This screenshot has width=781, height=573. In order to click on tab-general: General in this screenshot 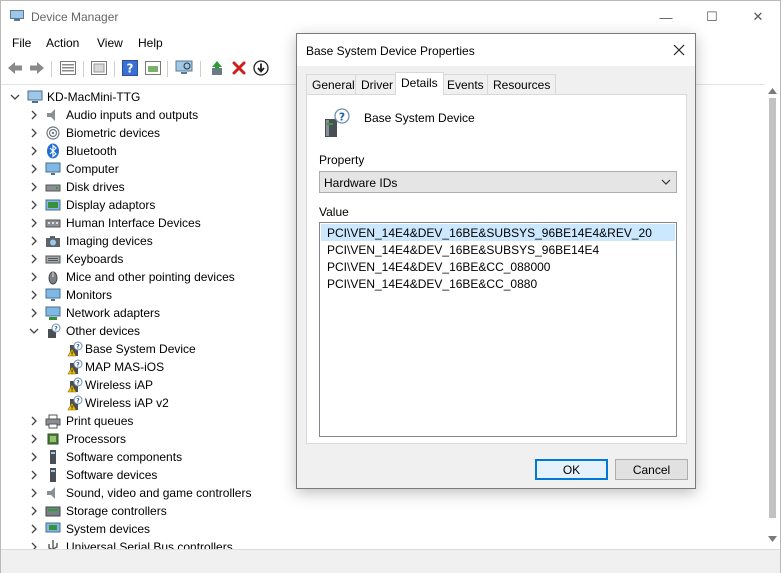, I will do `click(333, 84)`.